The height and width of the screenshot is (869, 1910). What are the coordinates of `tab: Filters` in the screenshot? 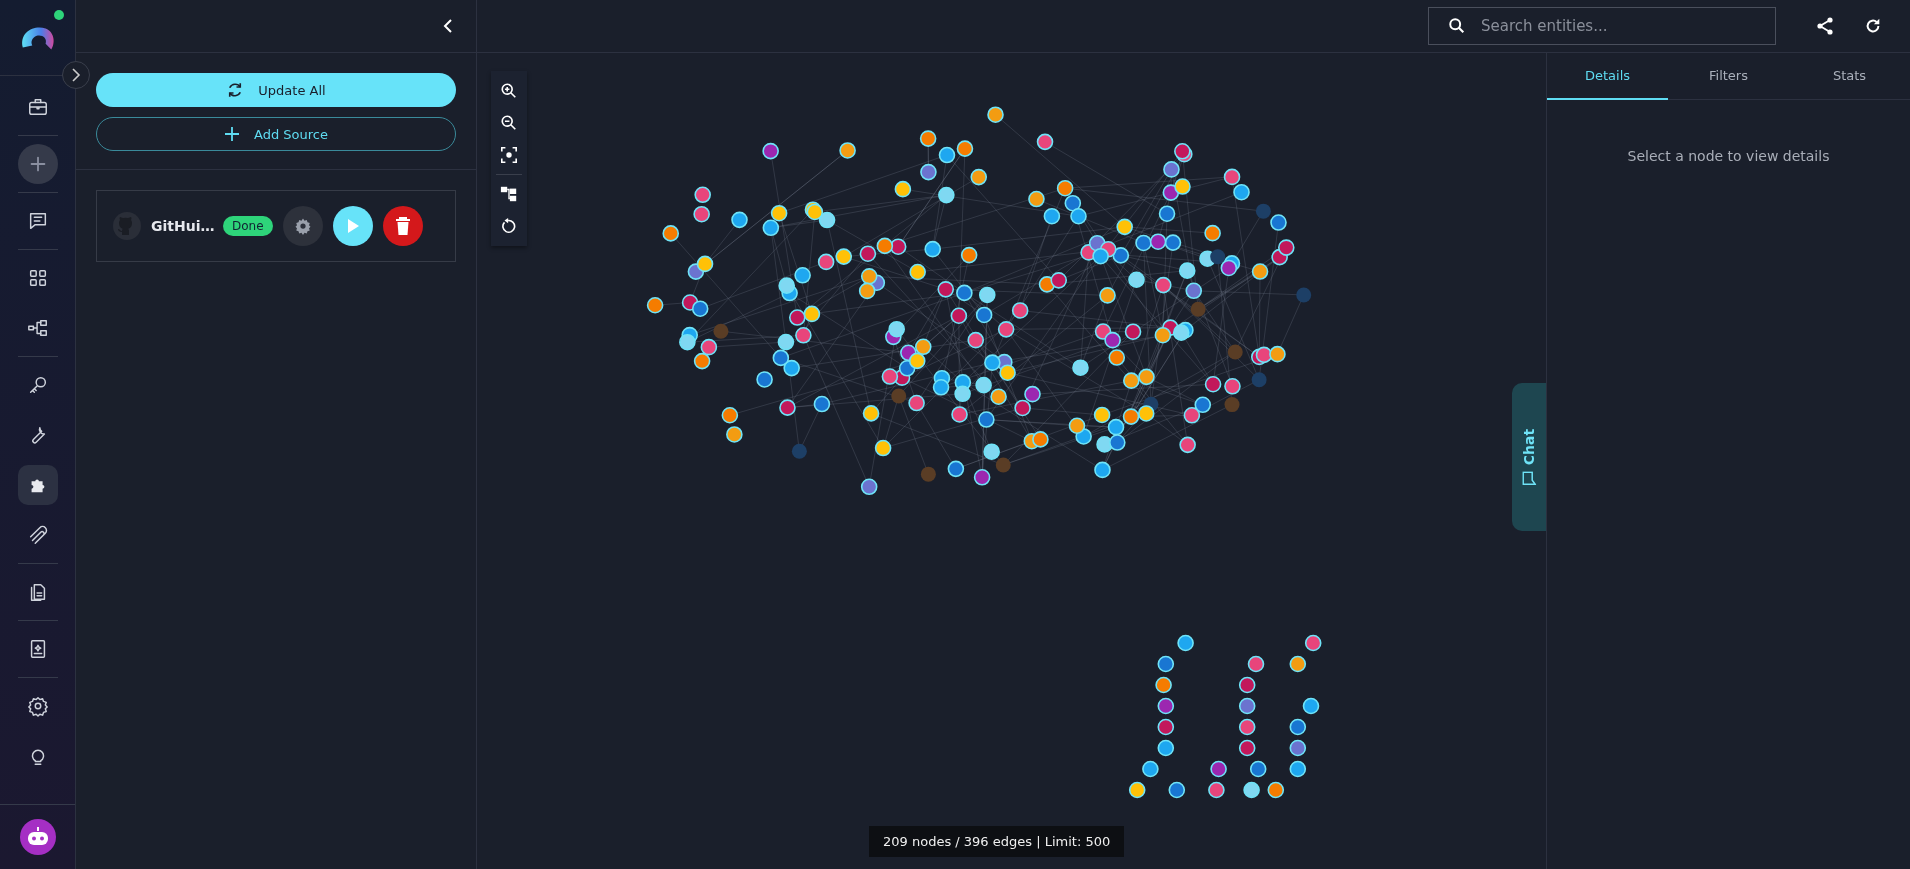 It's located at (1728, 76).